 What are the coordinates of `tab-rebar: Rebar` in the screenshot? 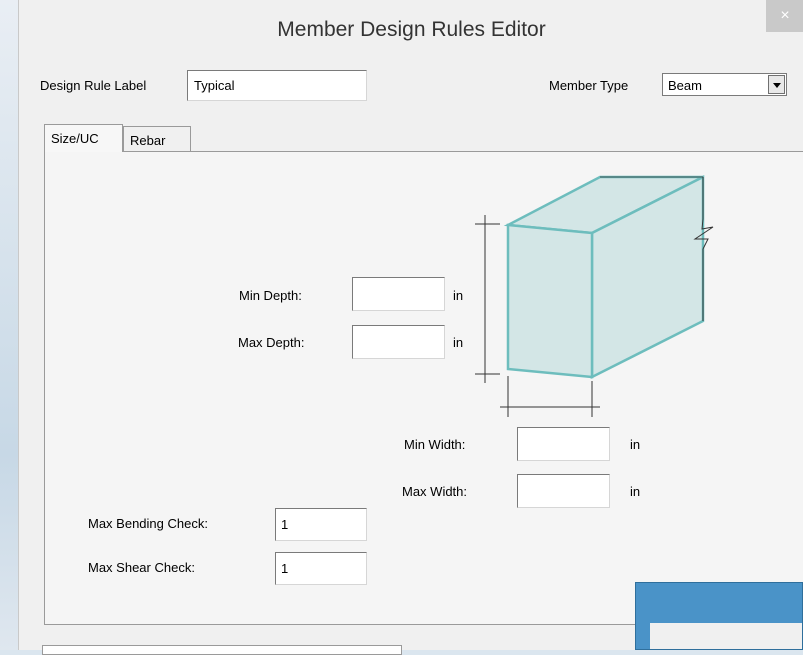 It's located at (157, 138).